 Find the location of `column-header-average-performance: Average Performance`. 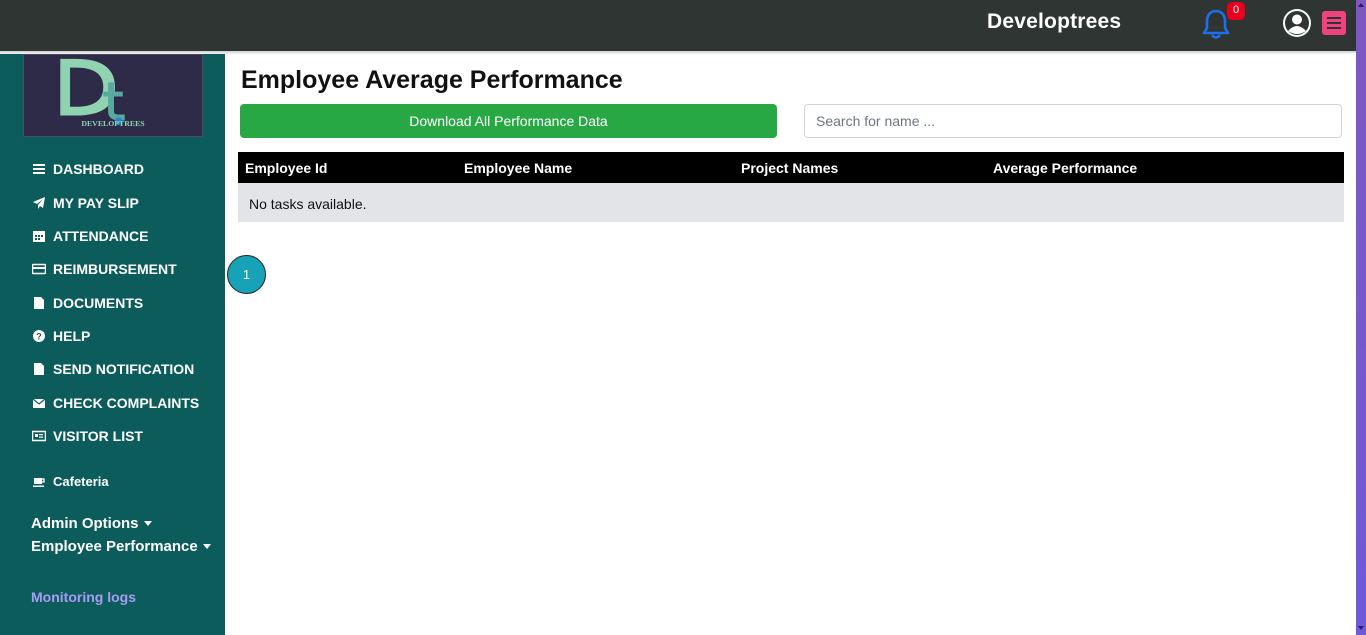

column-header-average-performance: Average Performance is located at coordinates (1065, 168).